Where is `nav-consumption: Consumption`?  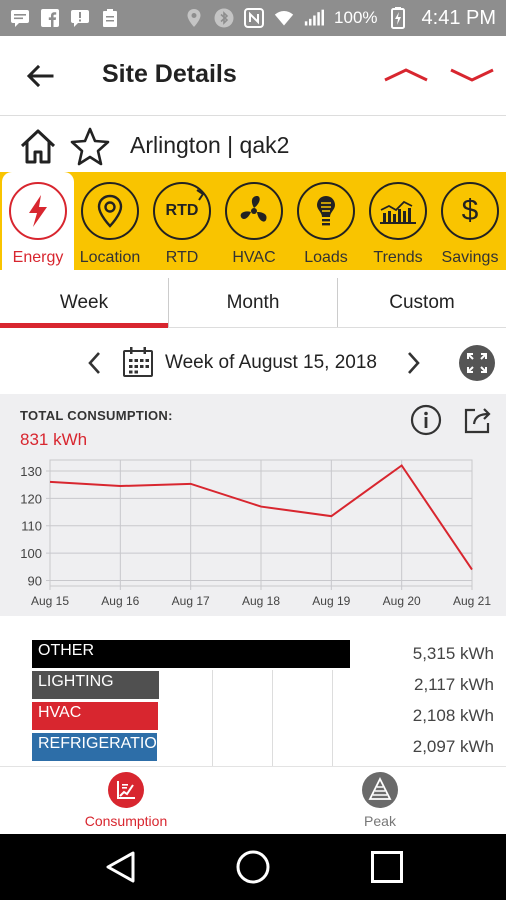
nav-consumption: Consumption is located at coordinates (126, 800).